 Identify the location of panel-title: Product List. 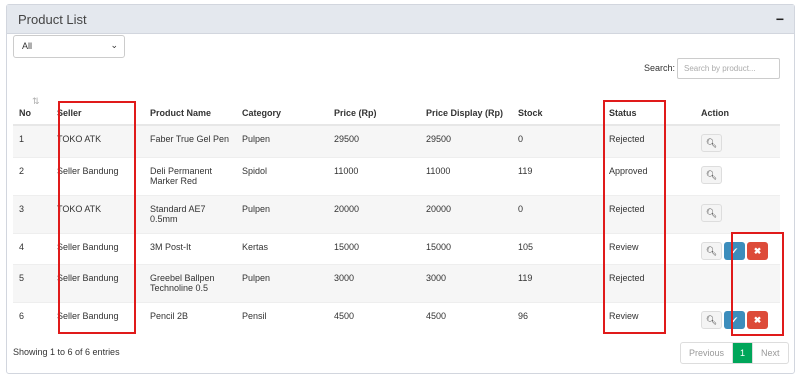
(52, 19).